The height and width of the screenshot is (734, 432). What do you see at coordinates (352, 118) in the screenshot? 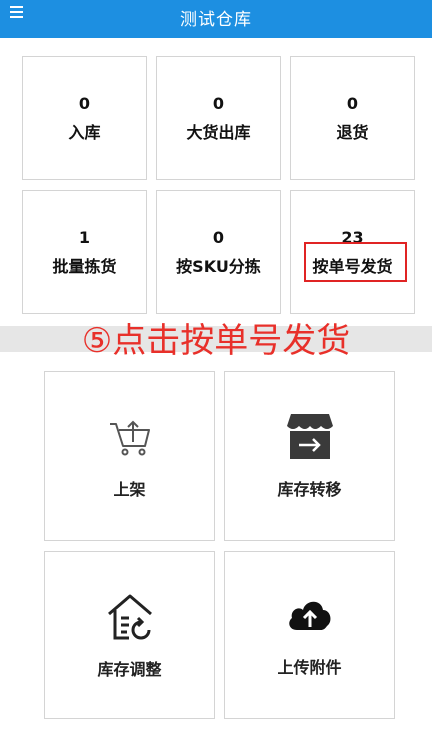
I see `tile-returns: 0 退货` at bounding box center [352, 118].